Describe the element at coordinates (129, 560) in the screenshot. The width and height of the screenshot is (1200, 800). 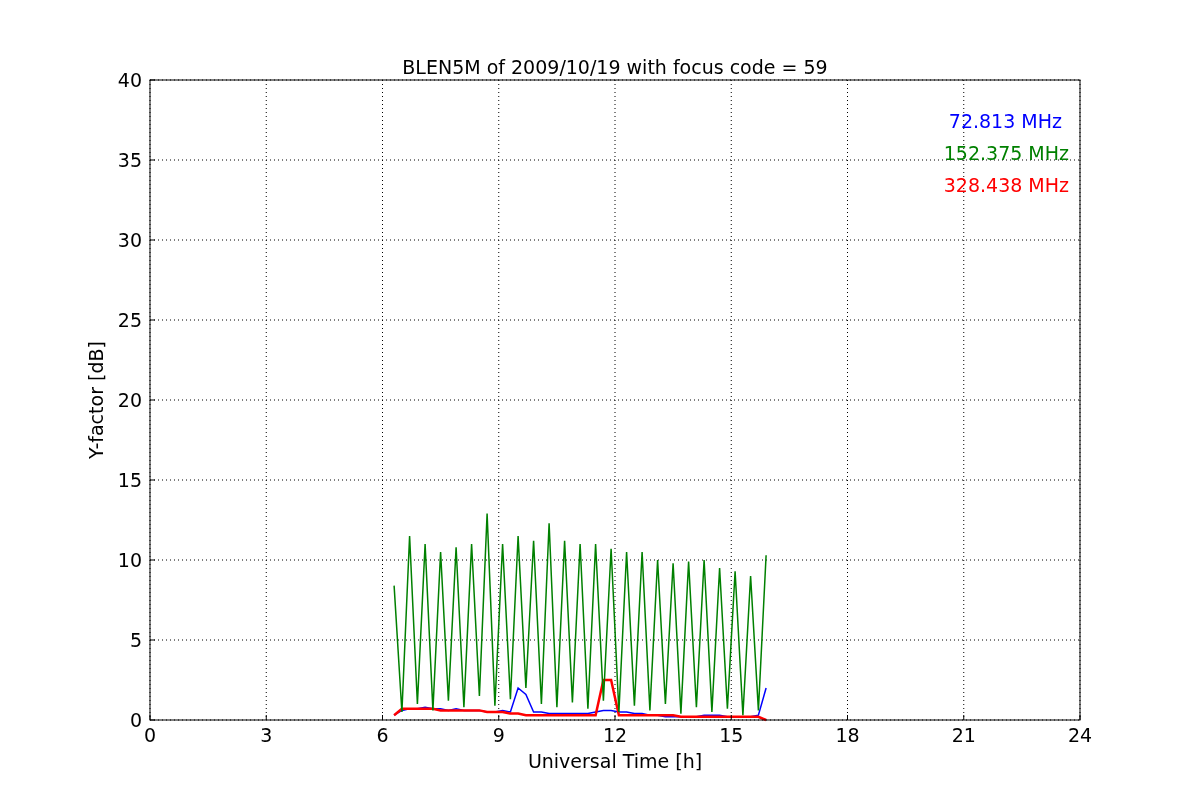
I see `y-tick-label: 10` at that location.